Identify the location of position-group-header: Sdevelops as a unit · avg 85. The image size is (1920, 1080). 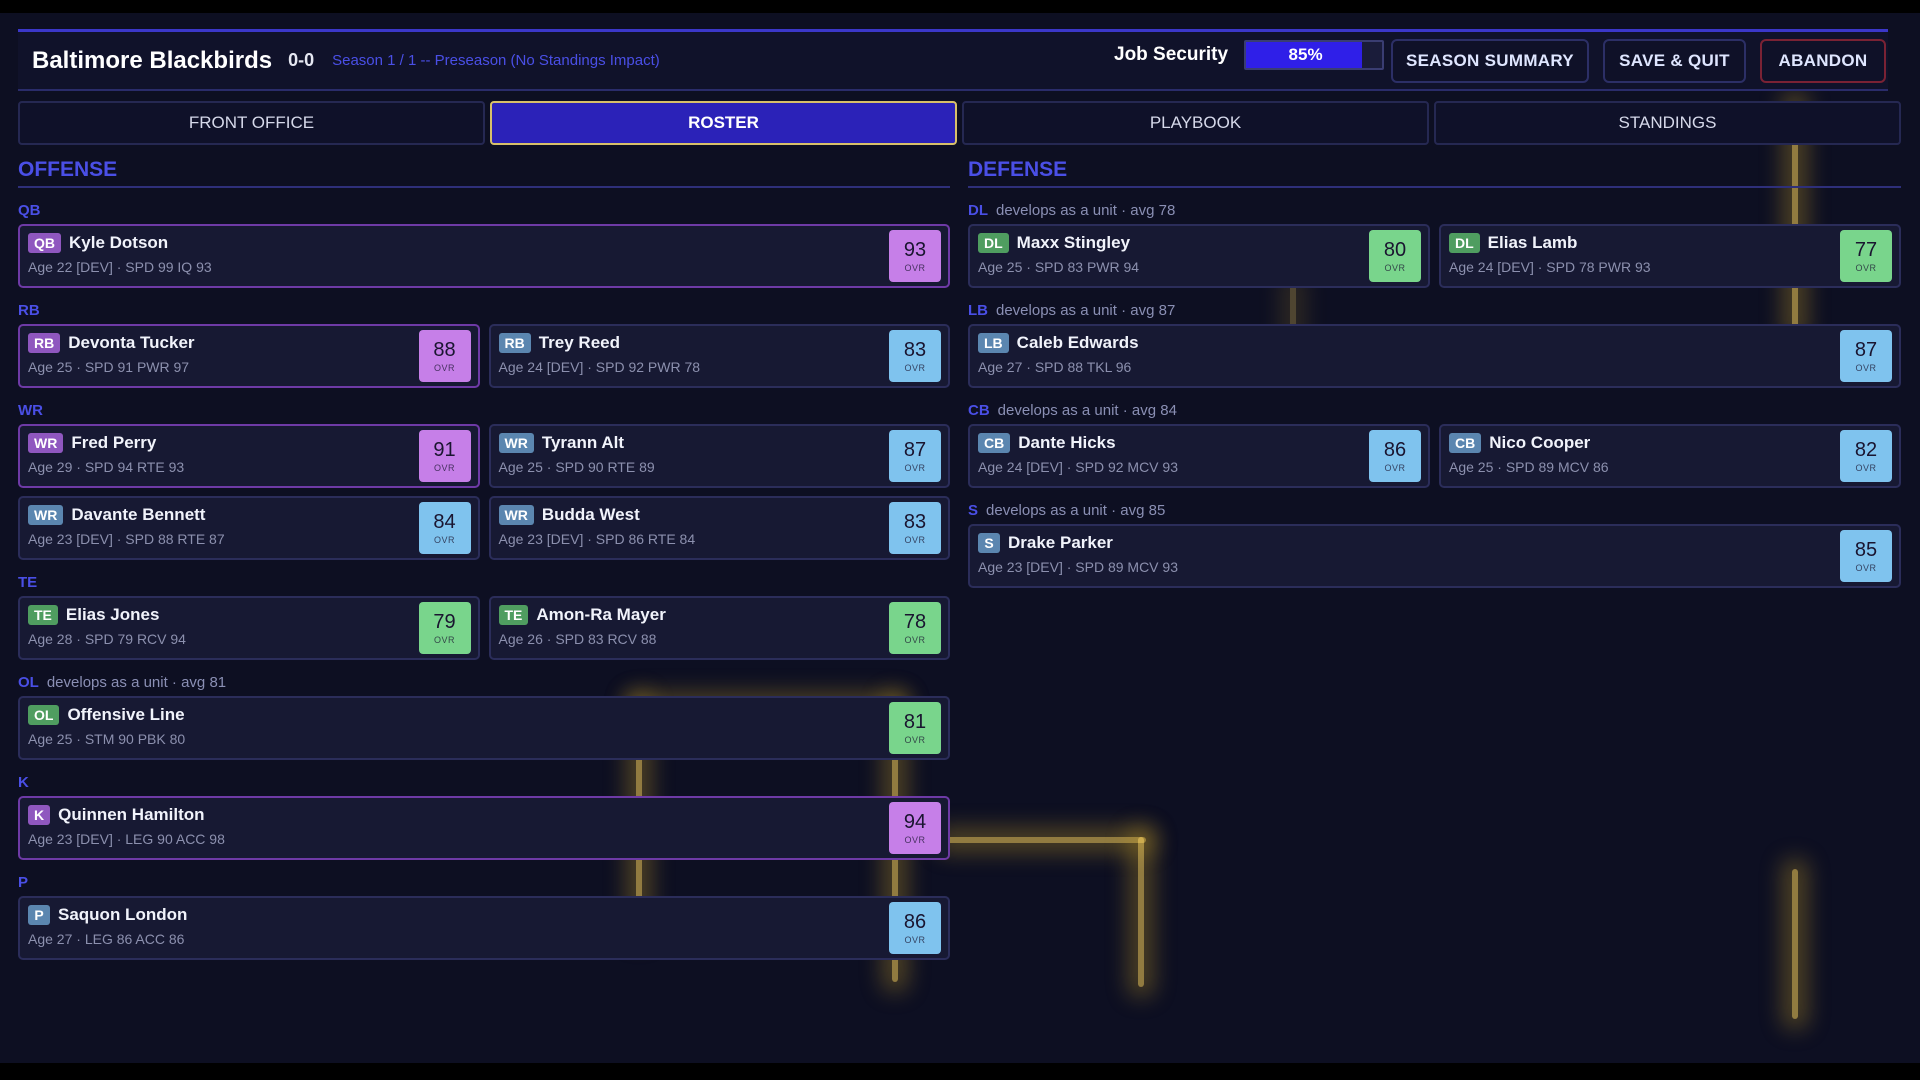
(1434, 511).